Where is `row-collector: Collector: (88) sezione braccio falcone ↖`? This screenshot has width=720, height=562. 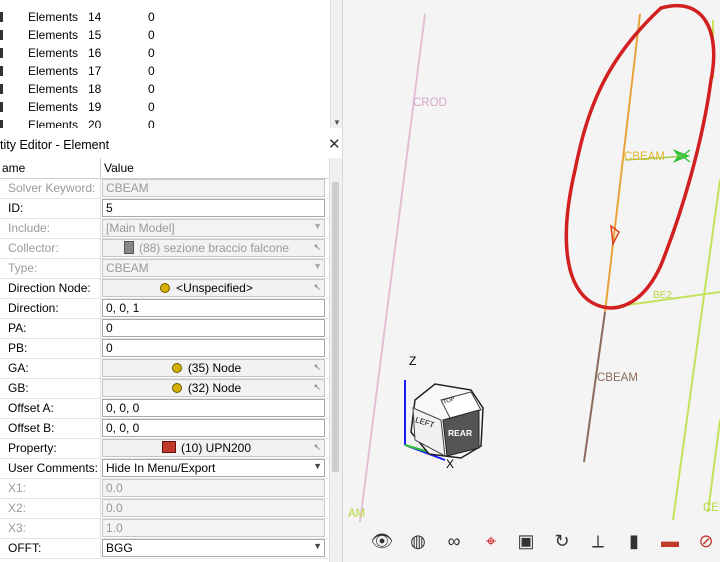 row-collector: Collector: (88) sezione braccio falcone ↖ is located at coordinates (164, 248).